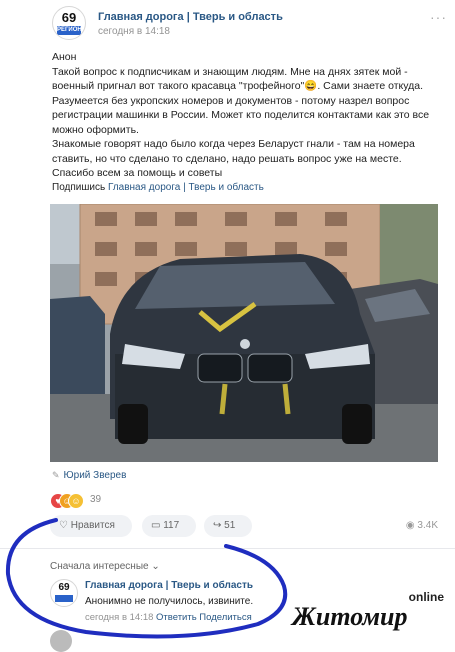  Describe the element at coordinates (186, 187) in the screenshot. I see `subscribe-link: Главная дорога | Тверь и область` at that location.